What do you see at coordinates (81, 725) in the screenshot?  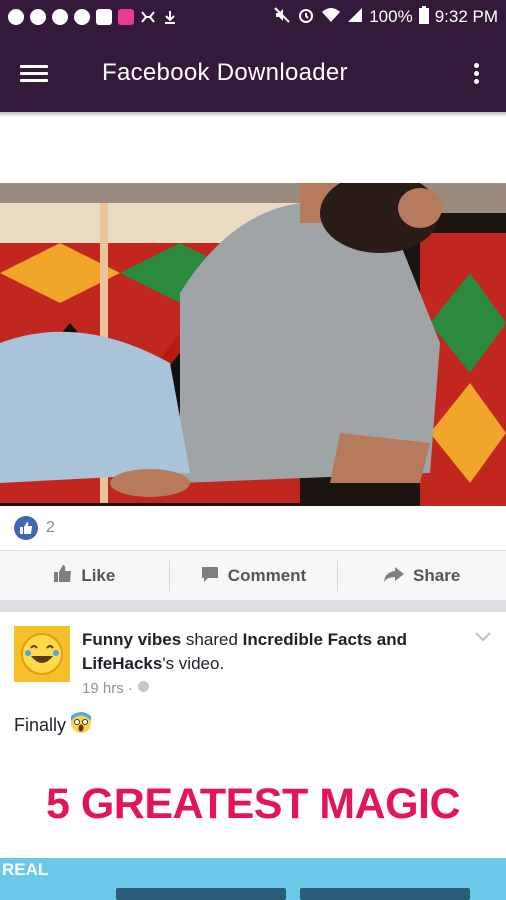 I see `scream-emoji-icon` at bounding box center [81, 725].